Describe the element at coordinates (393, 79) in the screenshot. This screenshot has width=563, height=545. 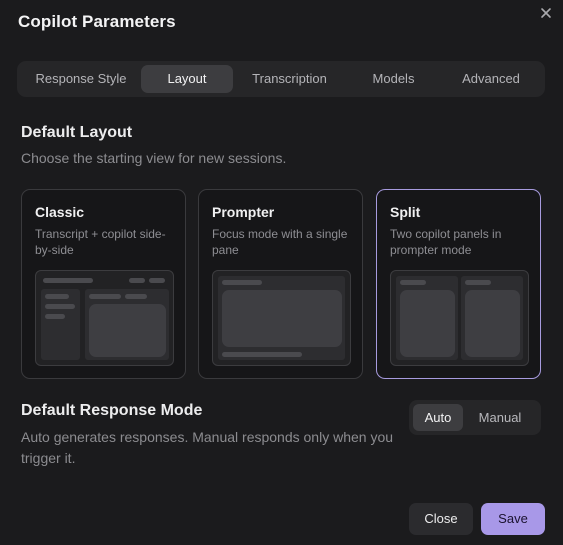
I see `tab-models: Models` at that location.